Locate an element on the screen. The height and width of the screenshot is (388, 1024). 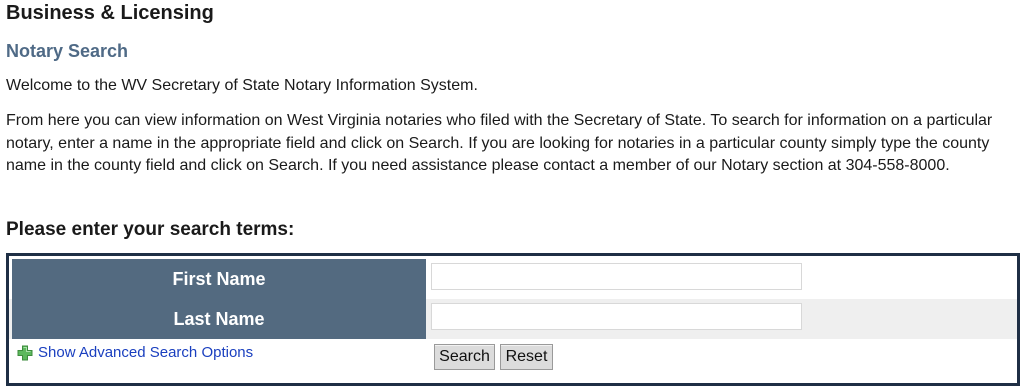
last-name-label: Last Name is located at coordinates (219, 318).